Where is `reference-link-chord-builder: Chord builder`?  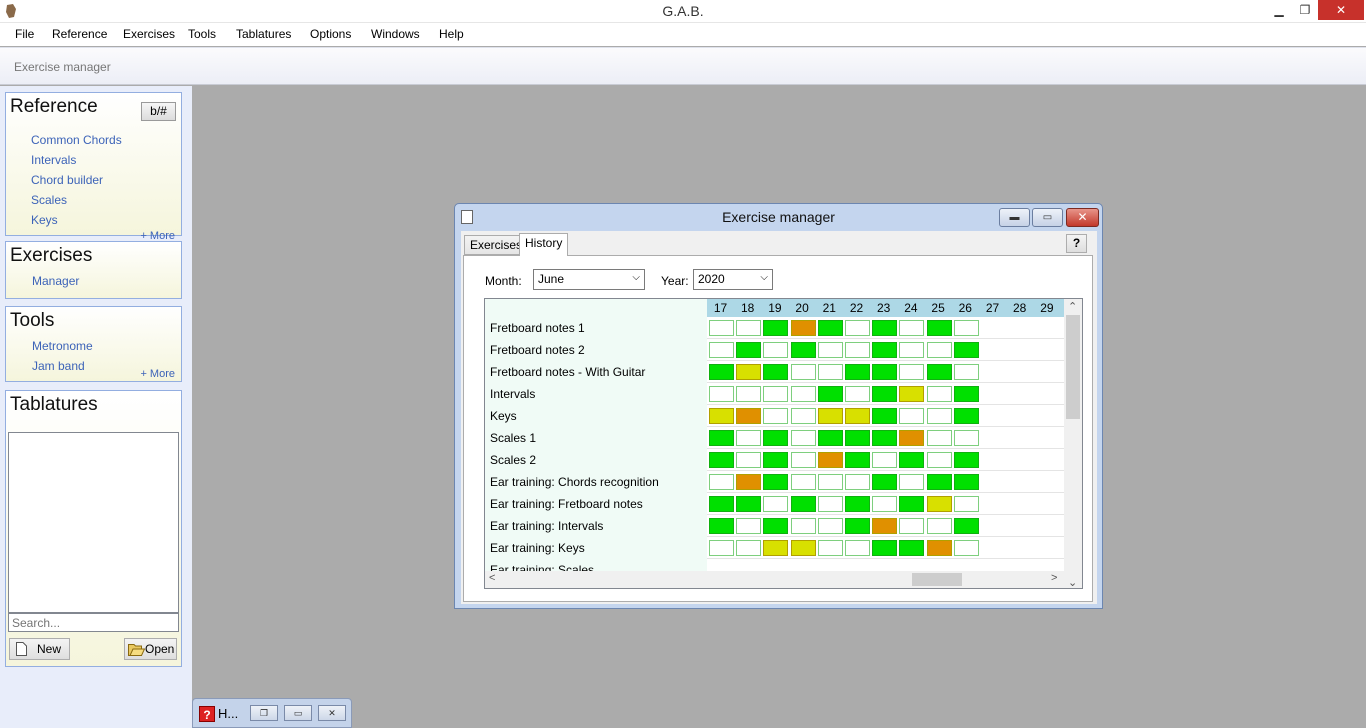
reference-link-chord-builder: Chord builder is located at coordinates (67, 180).